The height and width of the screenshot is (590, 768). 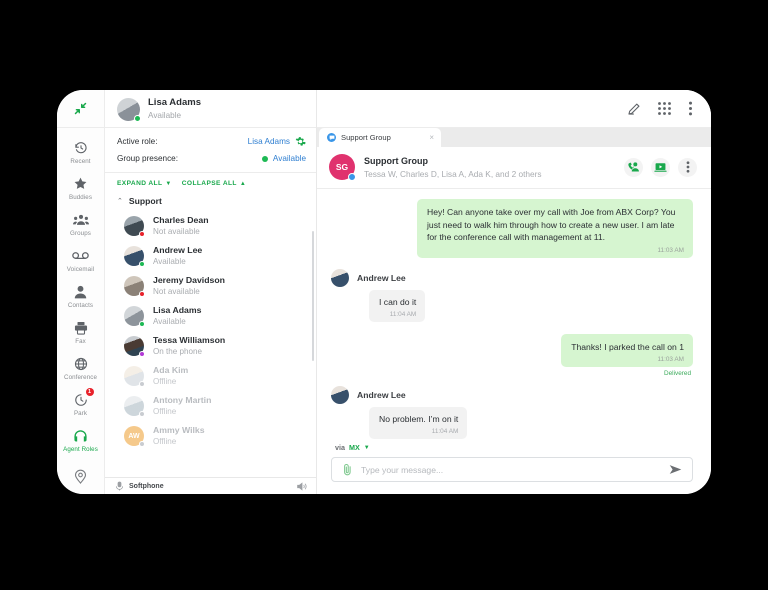 I want to click on message-input, so click(x=510, y=469).